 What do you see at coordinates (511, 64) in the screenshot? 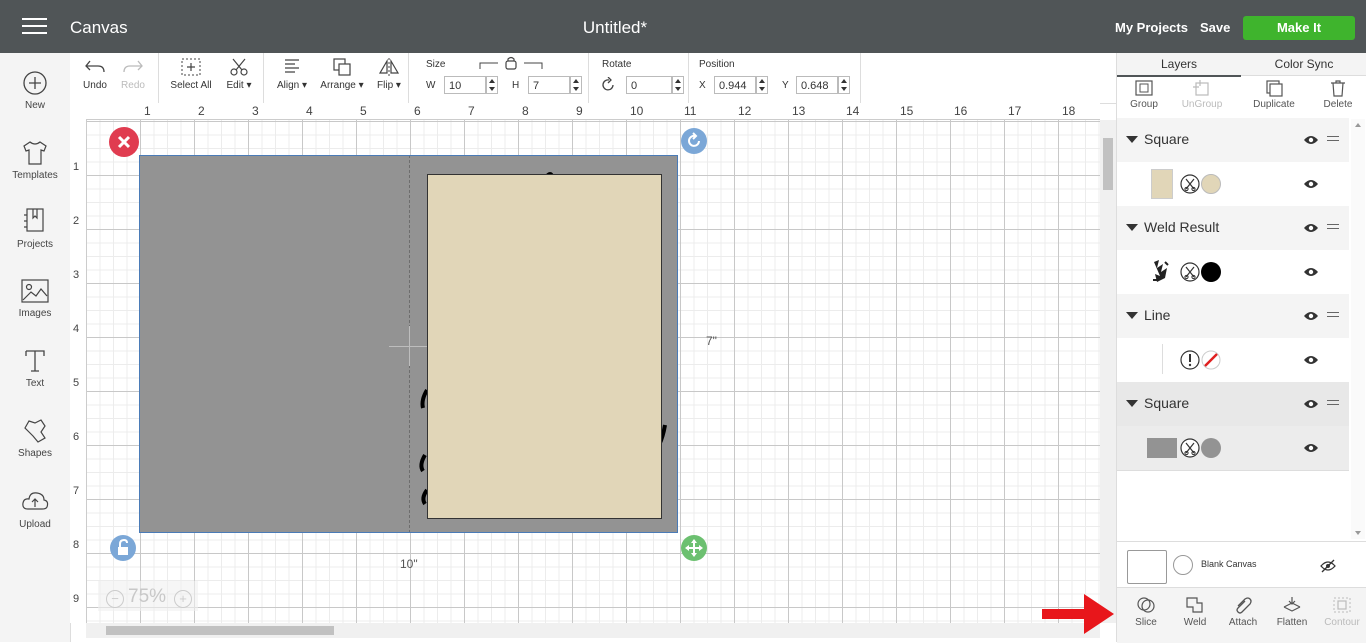
I see `lock-icon` at bounding box center [511, 64].